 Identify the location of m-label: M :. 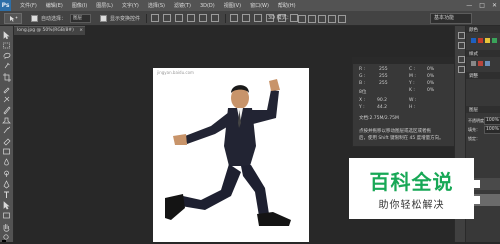
(412, 76).